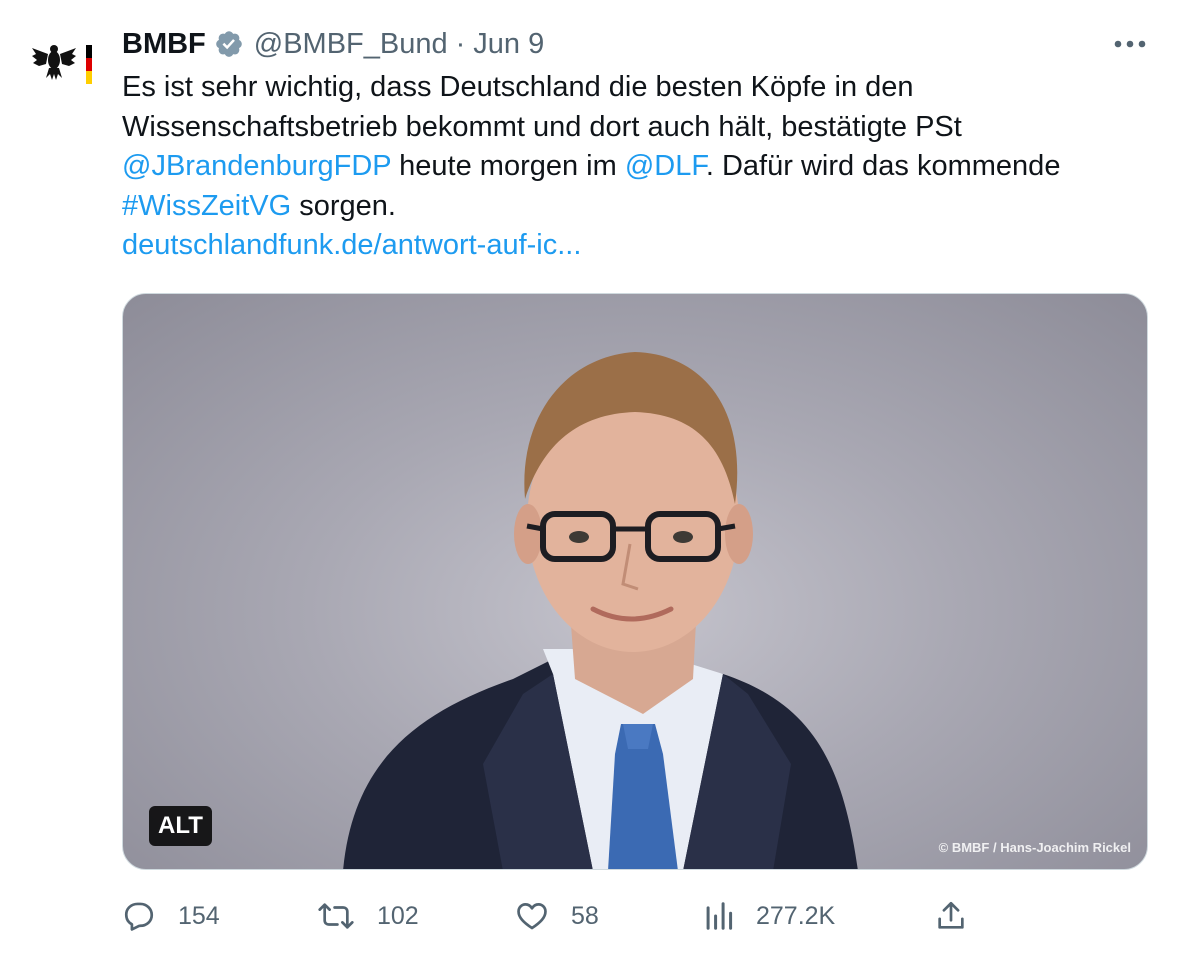  What do you see at coordinates (532, 916) in the screenshot?
I see `heart-icon` at bounding box center [532, 916].